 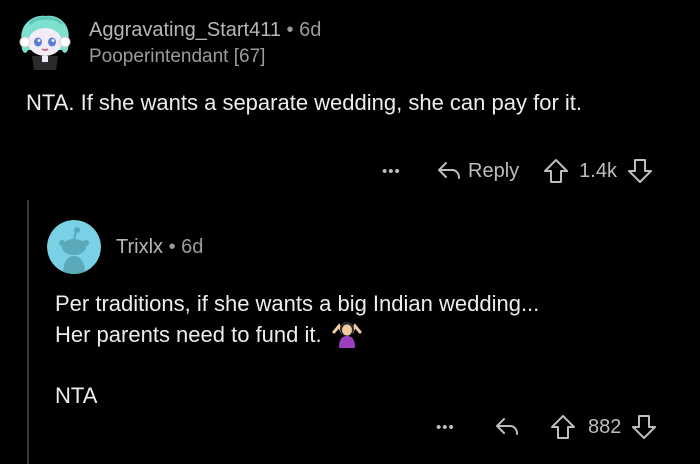 What do you see at coordinates (347, 338) in the screenshot?
I see `shrug-emoji-icon` at bounding box center [347, 338].